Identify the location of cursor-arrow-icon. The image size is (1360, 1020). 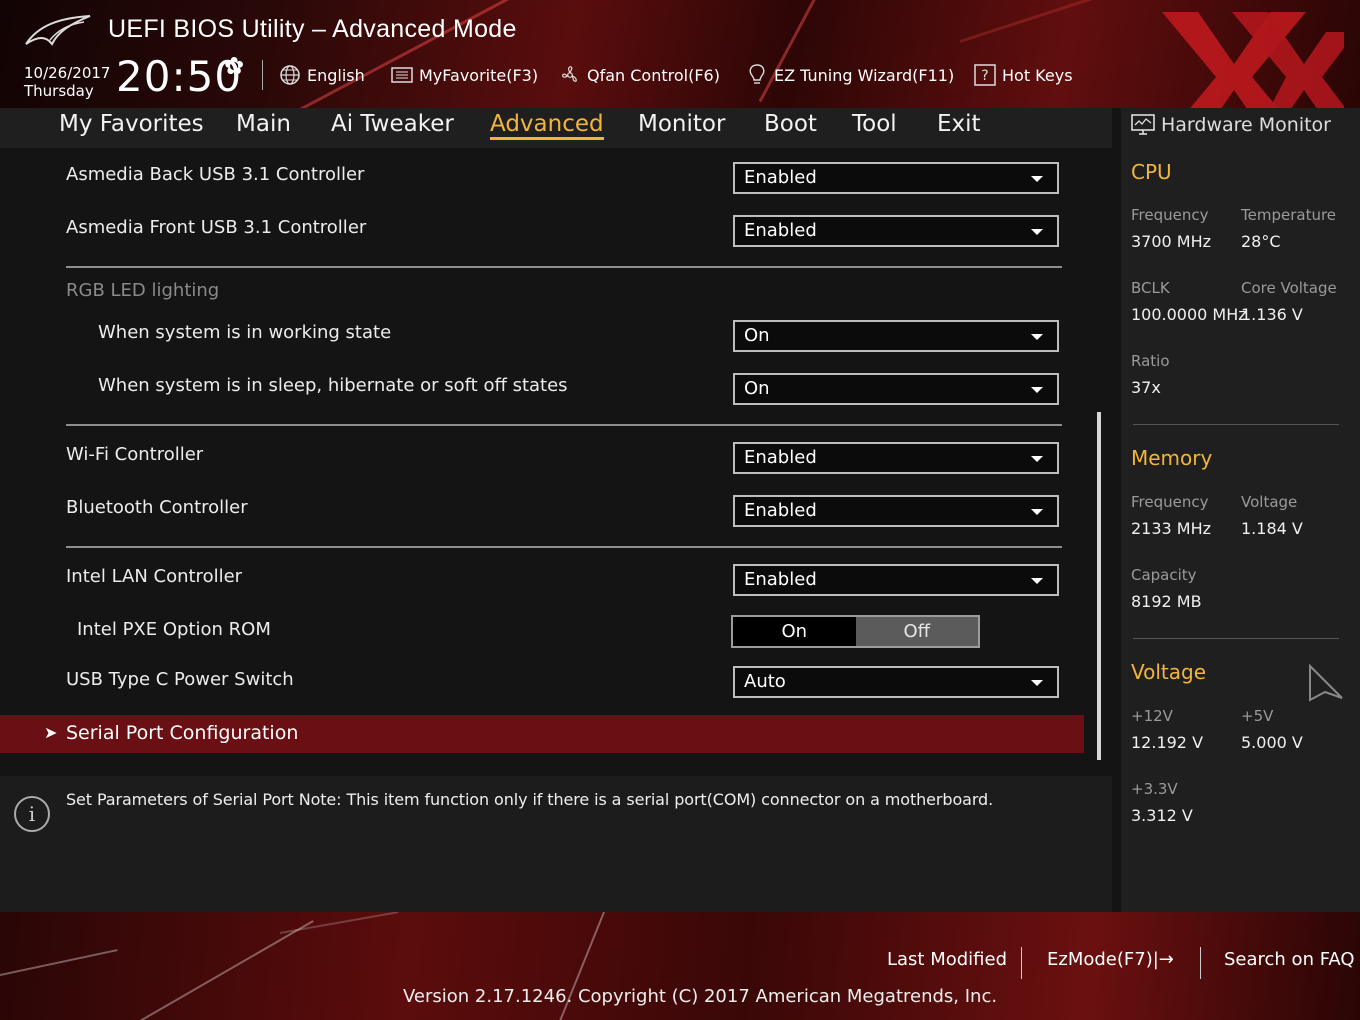
(1326, 682).